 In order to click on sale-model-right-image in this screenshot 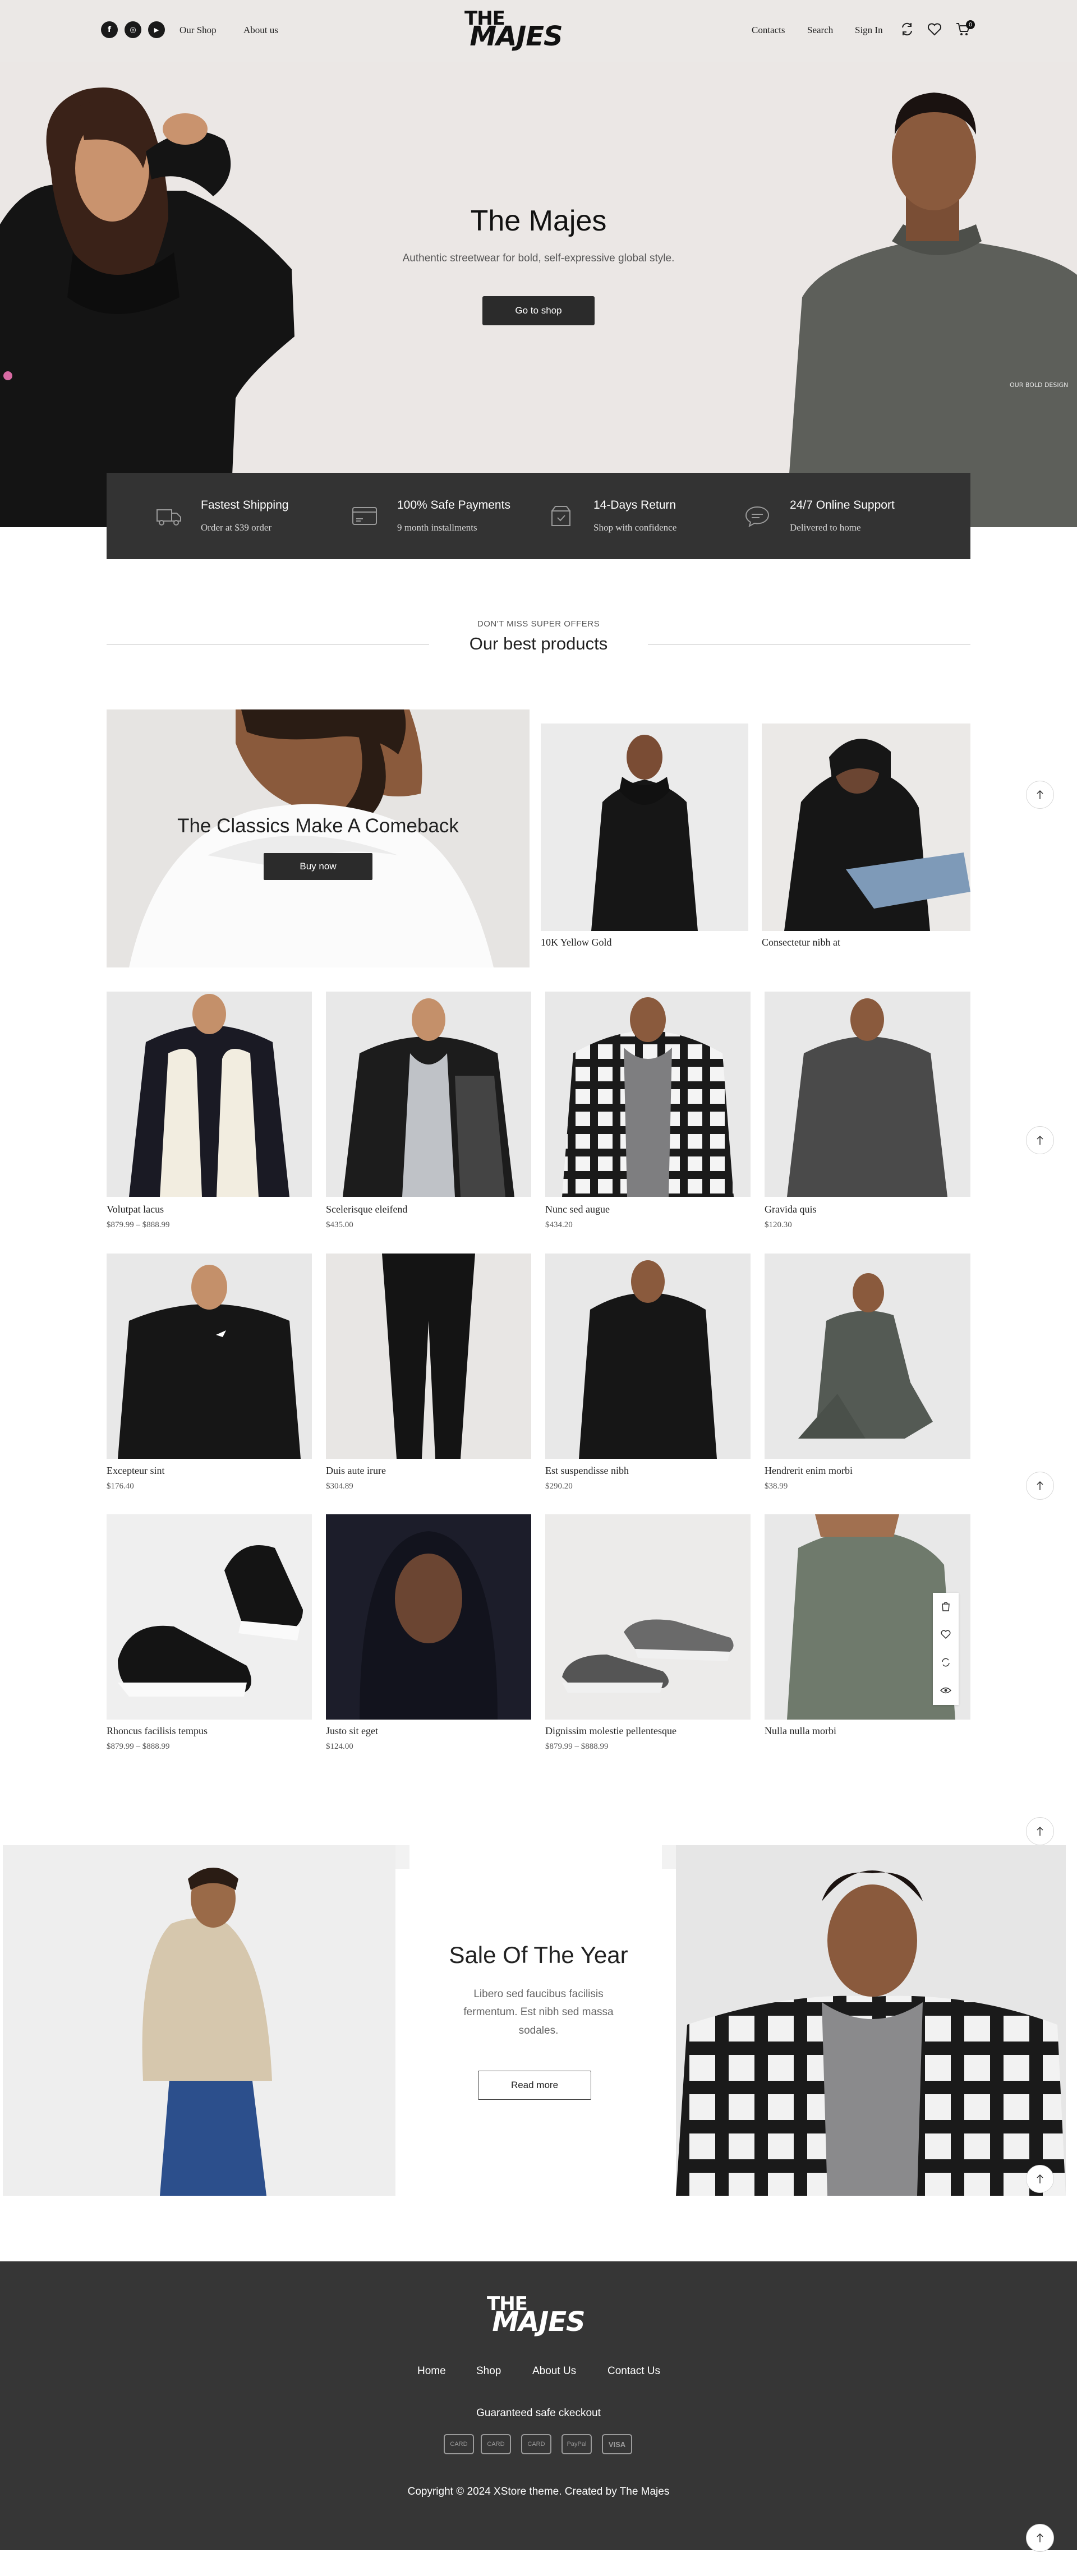, I will do `click(871, 2020)`.